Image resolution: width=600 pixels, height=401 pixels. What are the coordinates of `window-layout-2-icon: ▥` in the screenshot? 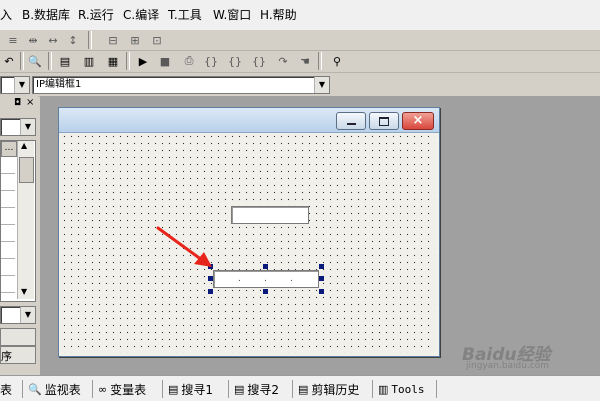 It's located at (89, 61).